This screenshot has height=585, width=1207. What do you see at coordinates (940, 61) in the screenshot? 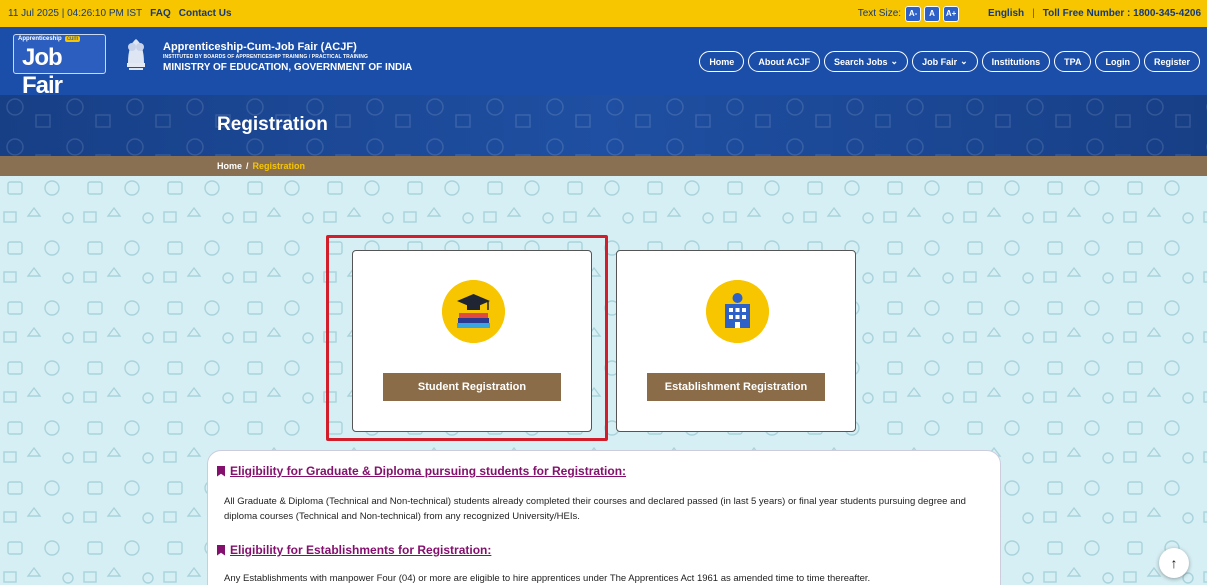
I see `nav-job-fair-label: Job Fair` at bounding box center [940, 61].